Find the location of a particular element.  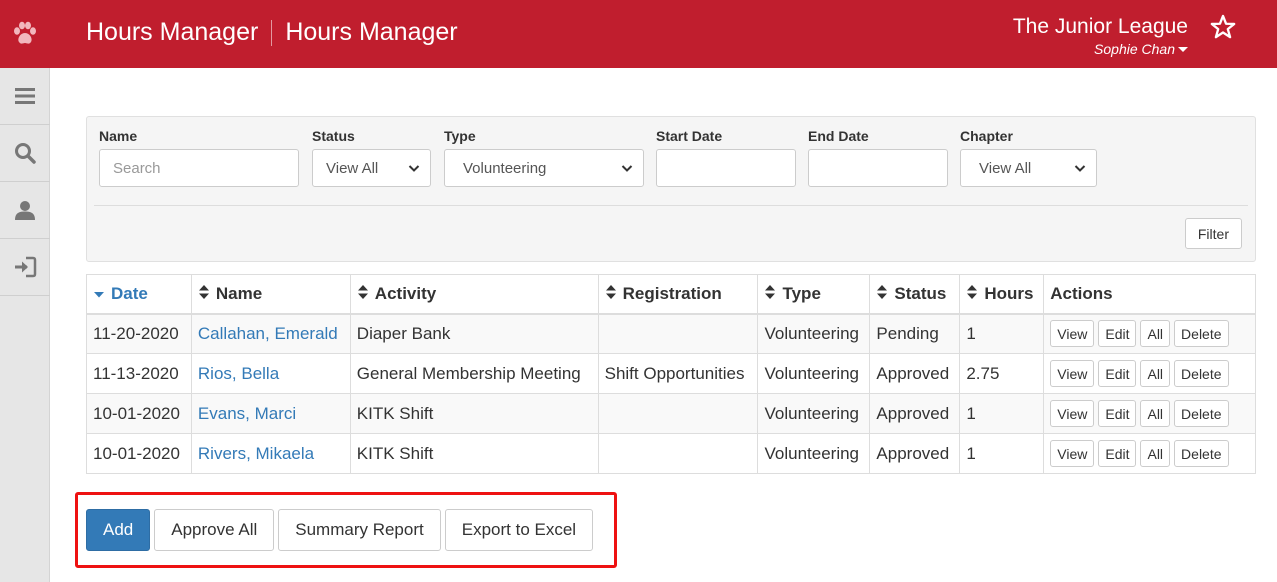

header-titles: Hours Manager Hours Manager is located at coordinates (272, 32).